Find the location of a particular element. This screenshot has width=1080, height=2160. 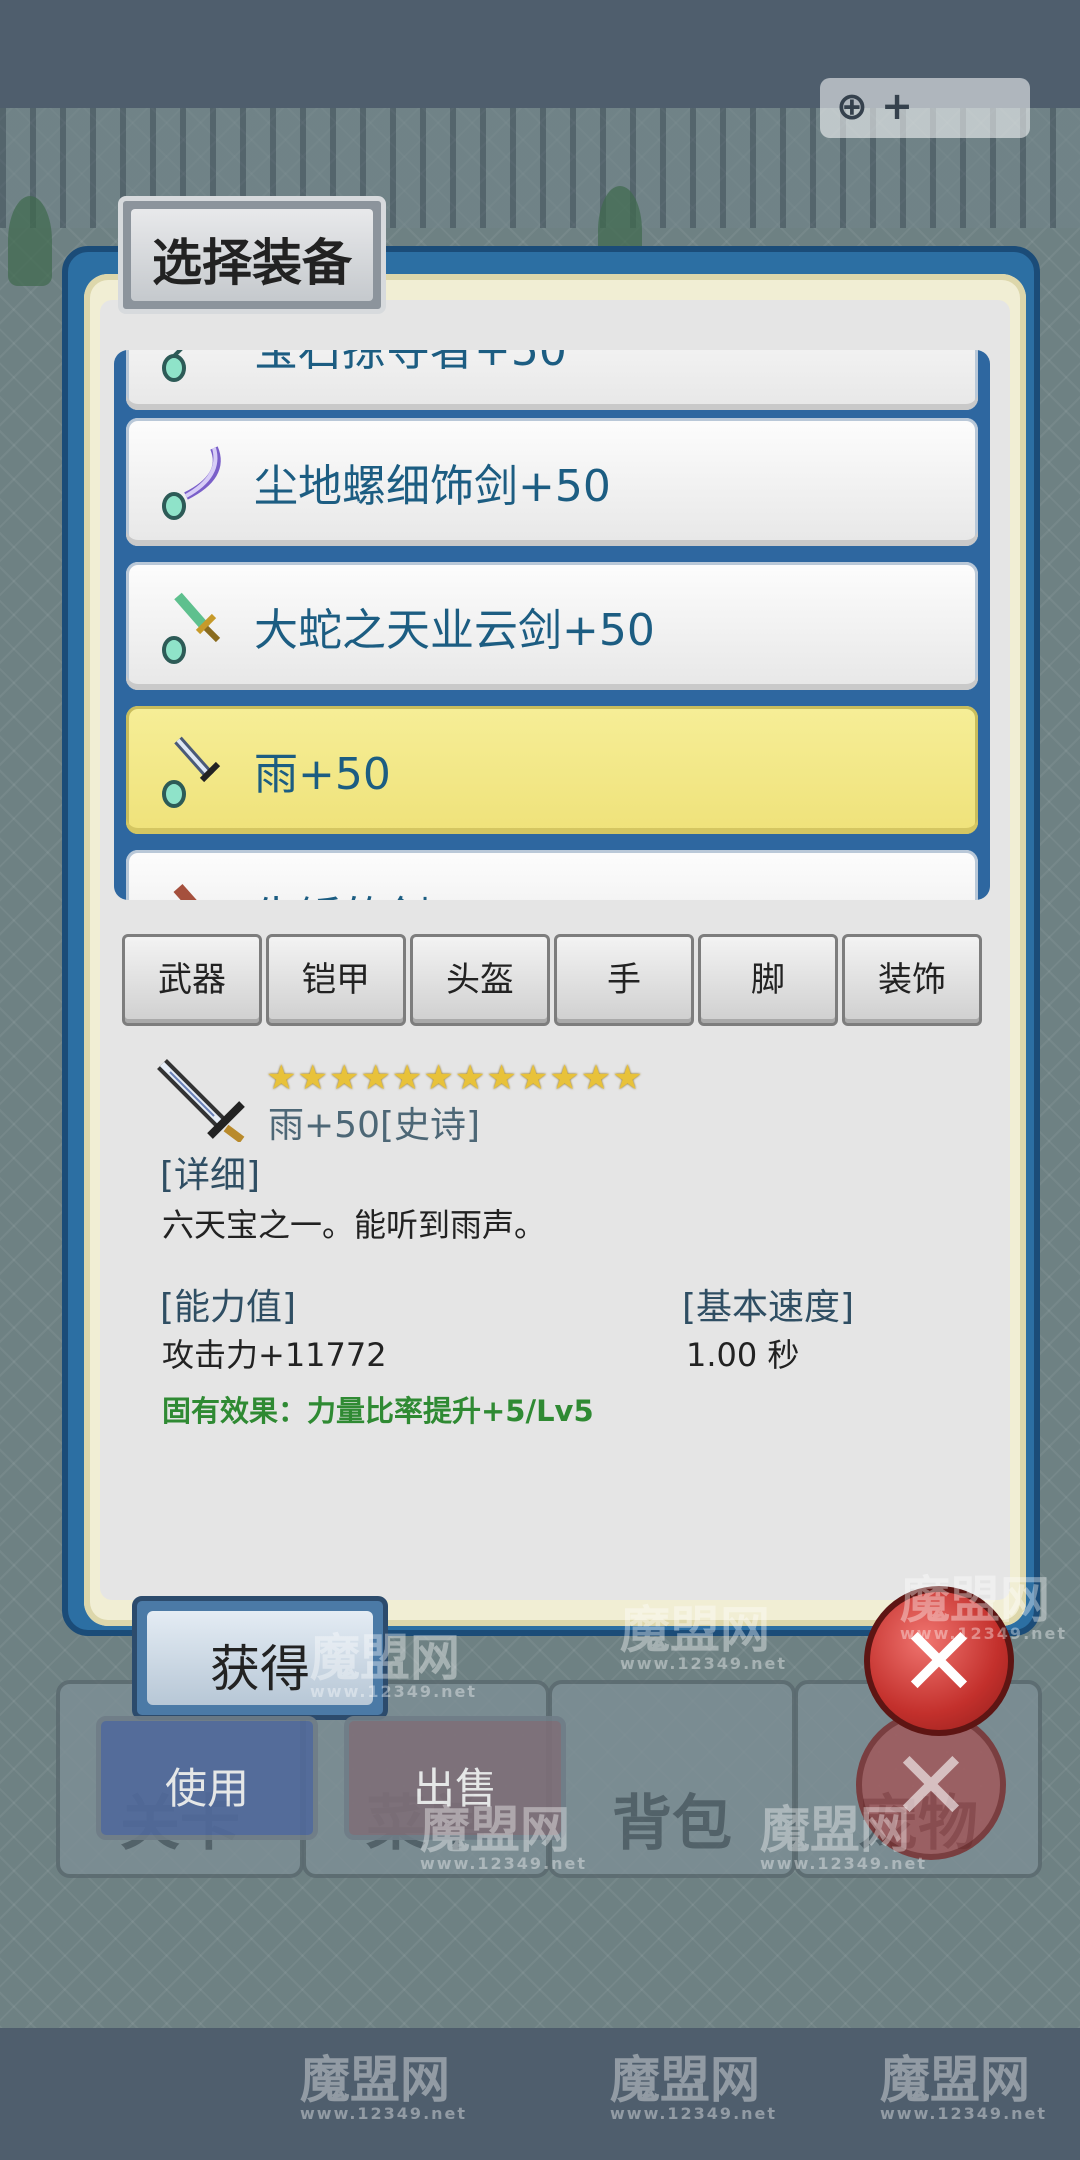

tab-hand: 手 is located at coordinates (624, 980).